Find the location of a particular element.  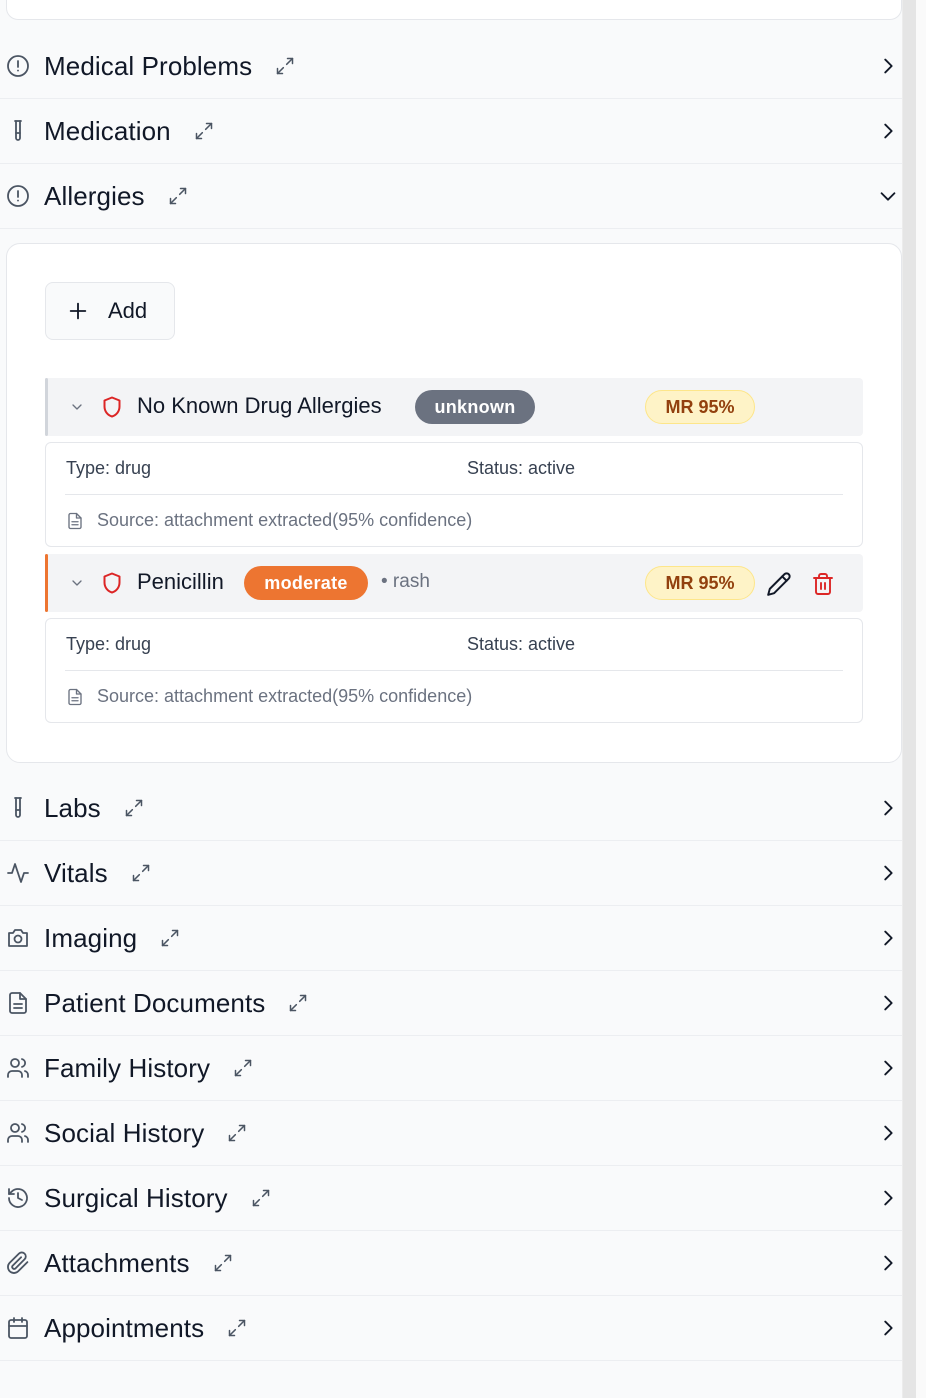

section-patient-documents: Patient Documents is located at coordinates (451, 1003).